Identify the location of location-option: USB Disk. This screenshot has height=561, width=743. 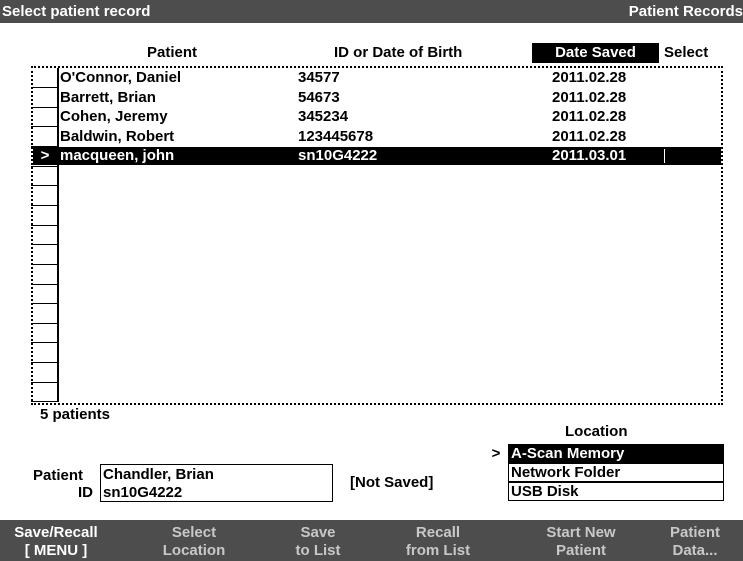
(605, 491).